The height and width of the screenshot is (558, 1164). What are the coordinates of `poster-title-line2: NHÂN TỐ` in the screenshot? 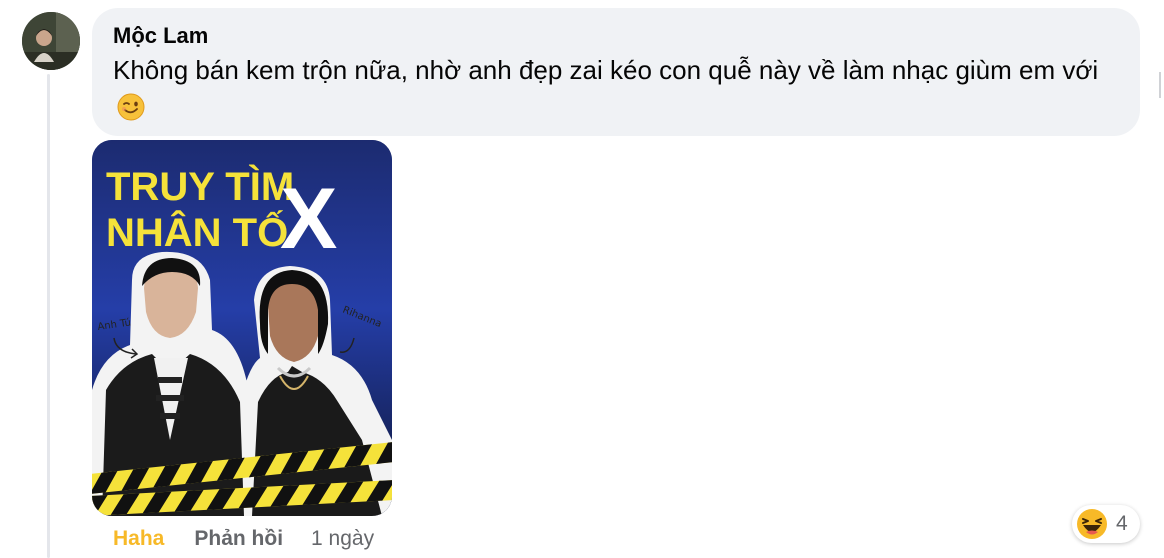 It's located at (197, 232).